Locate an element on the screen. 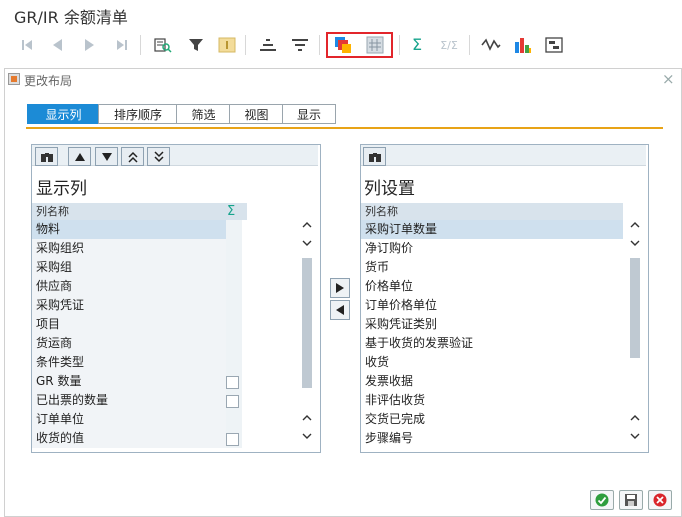 Image resolution: width=682 pixels, height=517 pixels. list-item: 发票收据 is located at coordinates (492, 381).